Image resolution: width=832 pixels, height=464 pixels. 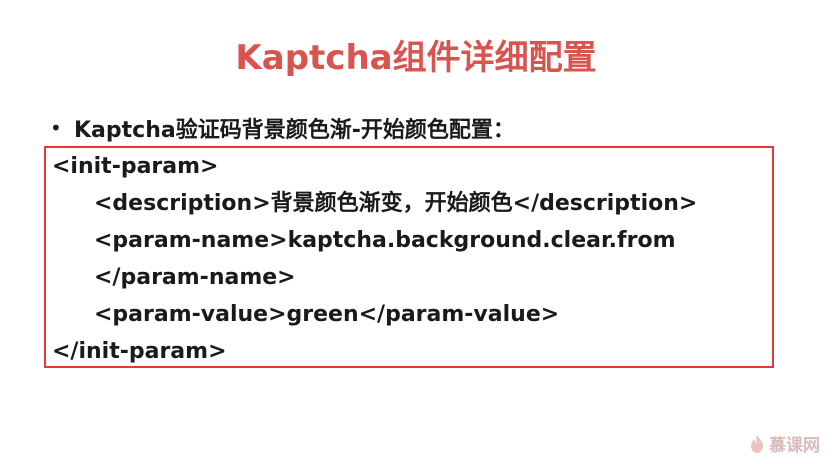 What do you see at coordinates (396, 203) in the screenshot?
I see `code-line: <description>背景颜色渐变，开始颜色</description>` at bounding box center [396, 203].